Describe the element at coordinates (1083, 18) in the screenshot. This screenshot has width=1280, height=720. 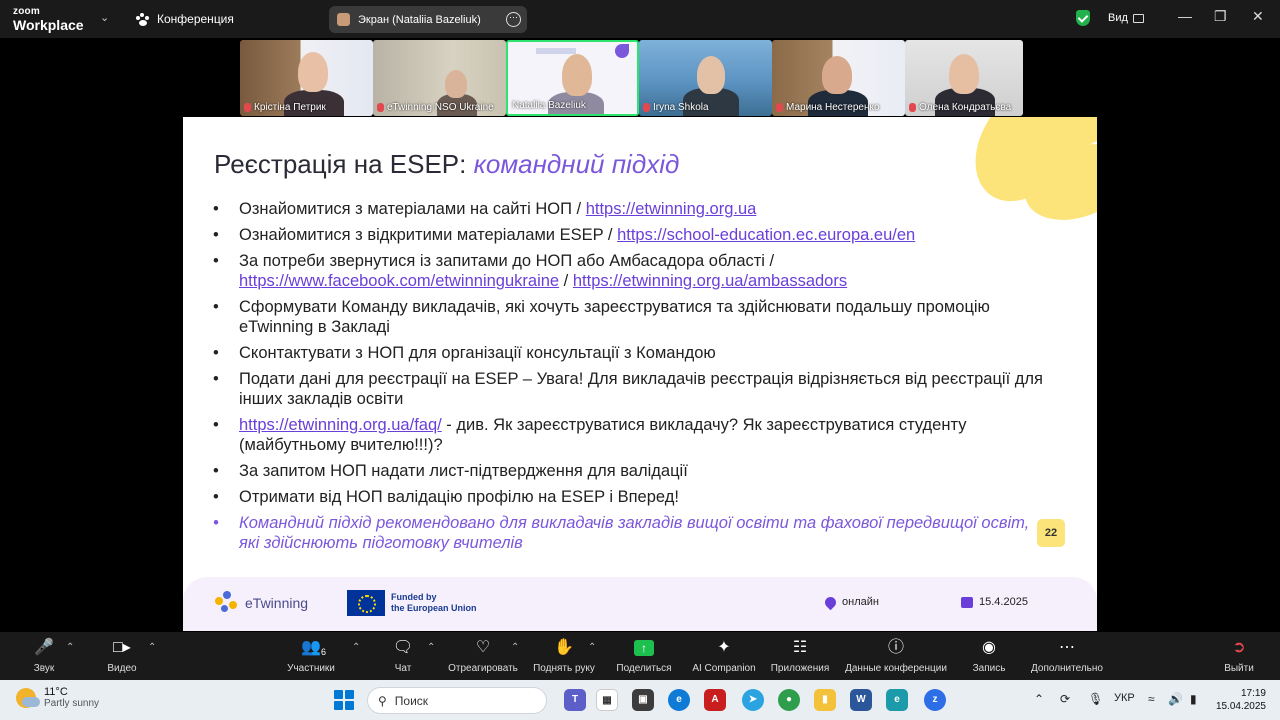
I see `shield-icon` at that location.